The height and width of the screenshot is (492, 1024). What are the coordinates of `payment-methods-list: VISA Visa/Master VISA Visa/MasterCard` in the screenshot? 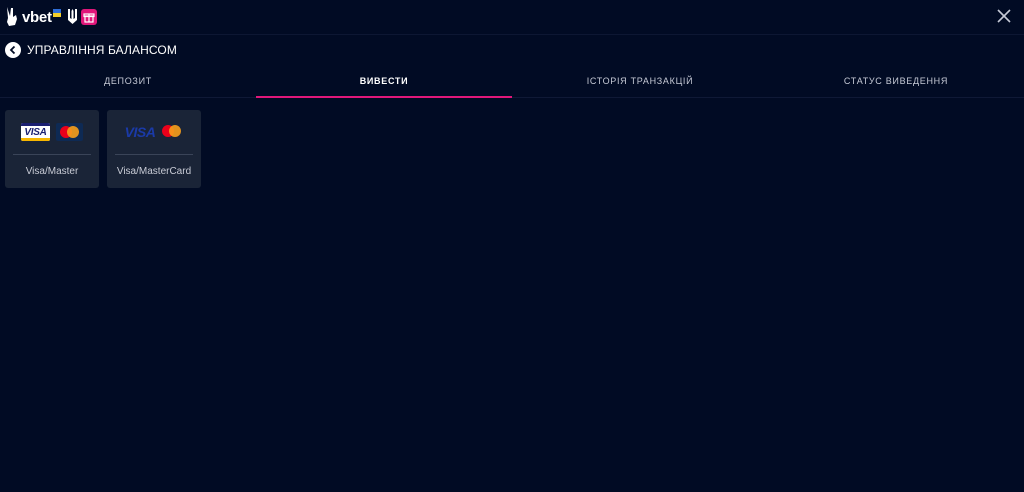 It's located at (103, 149).